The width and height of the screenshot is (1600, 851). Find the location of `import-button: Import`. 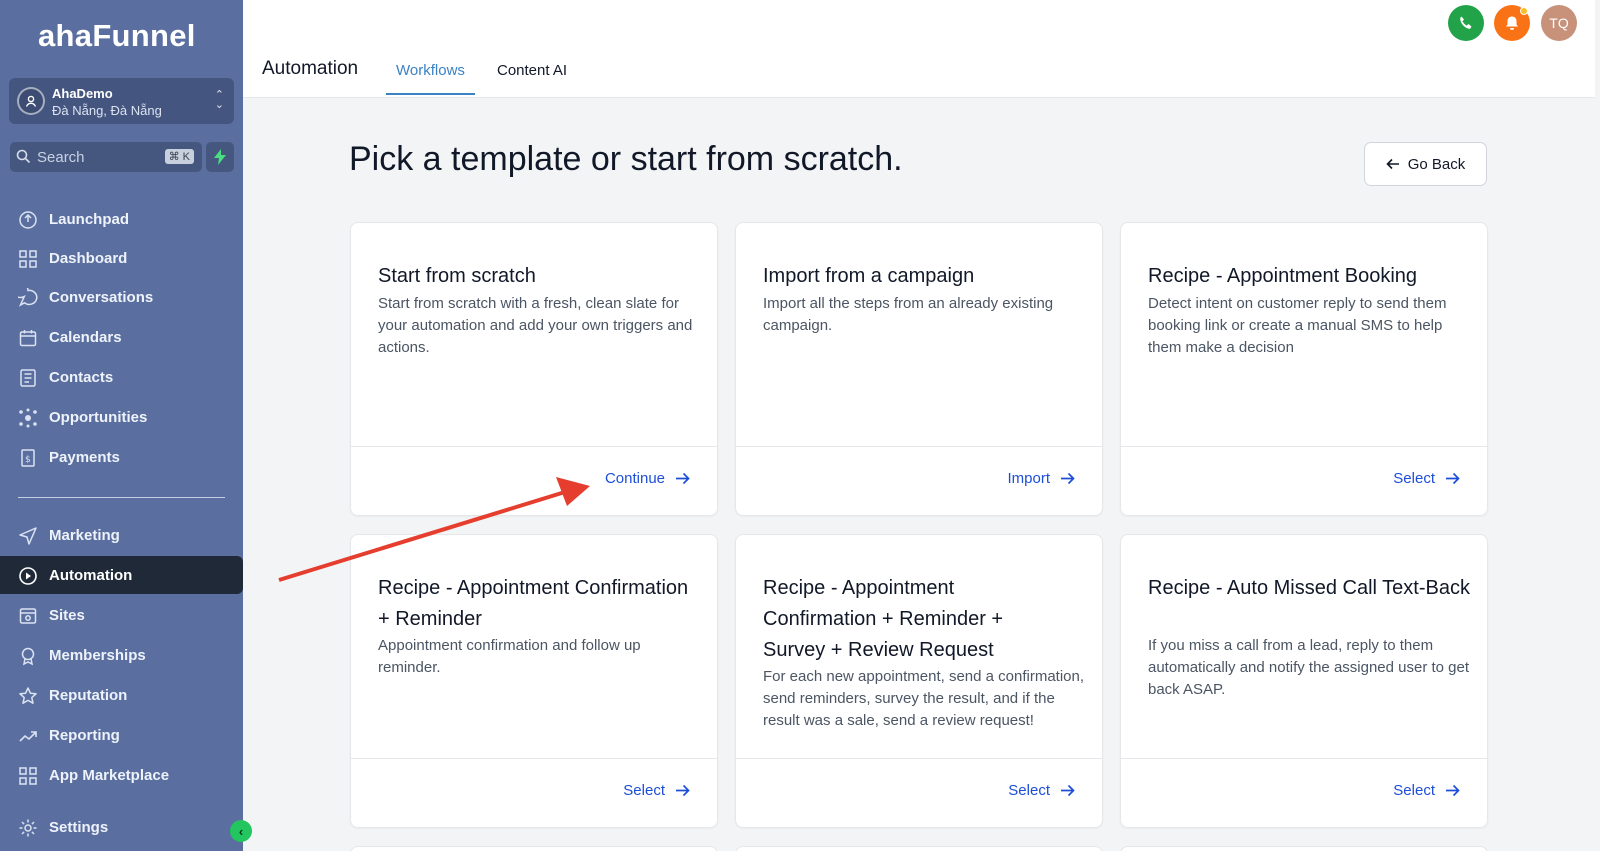

import-button: Import is located at coordinates (1041, 478).